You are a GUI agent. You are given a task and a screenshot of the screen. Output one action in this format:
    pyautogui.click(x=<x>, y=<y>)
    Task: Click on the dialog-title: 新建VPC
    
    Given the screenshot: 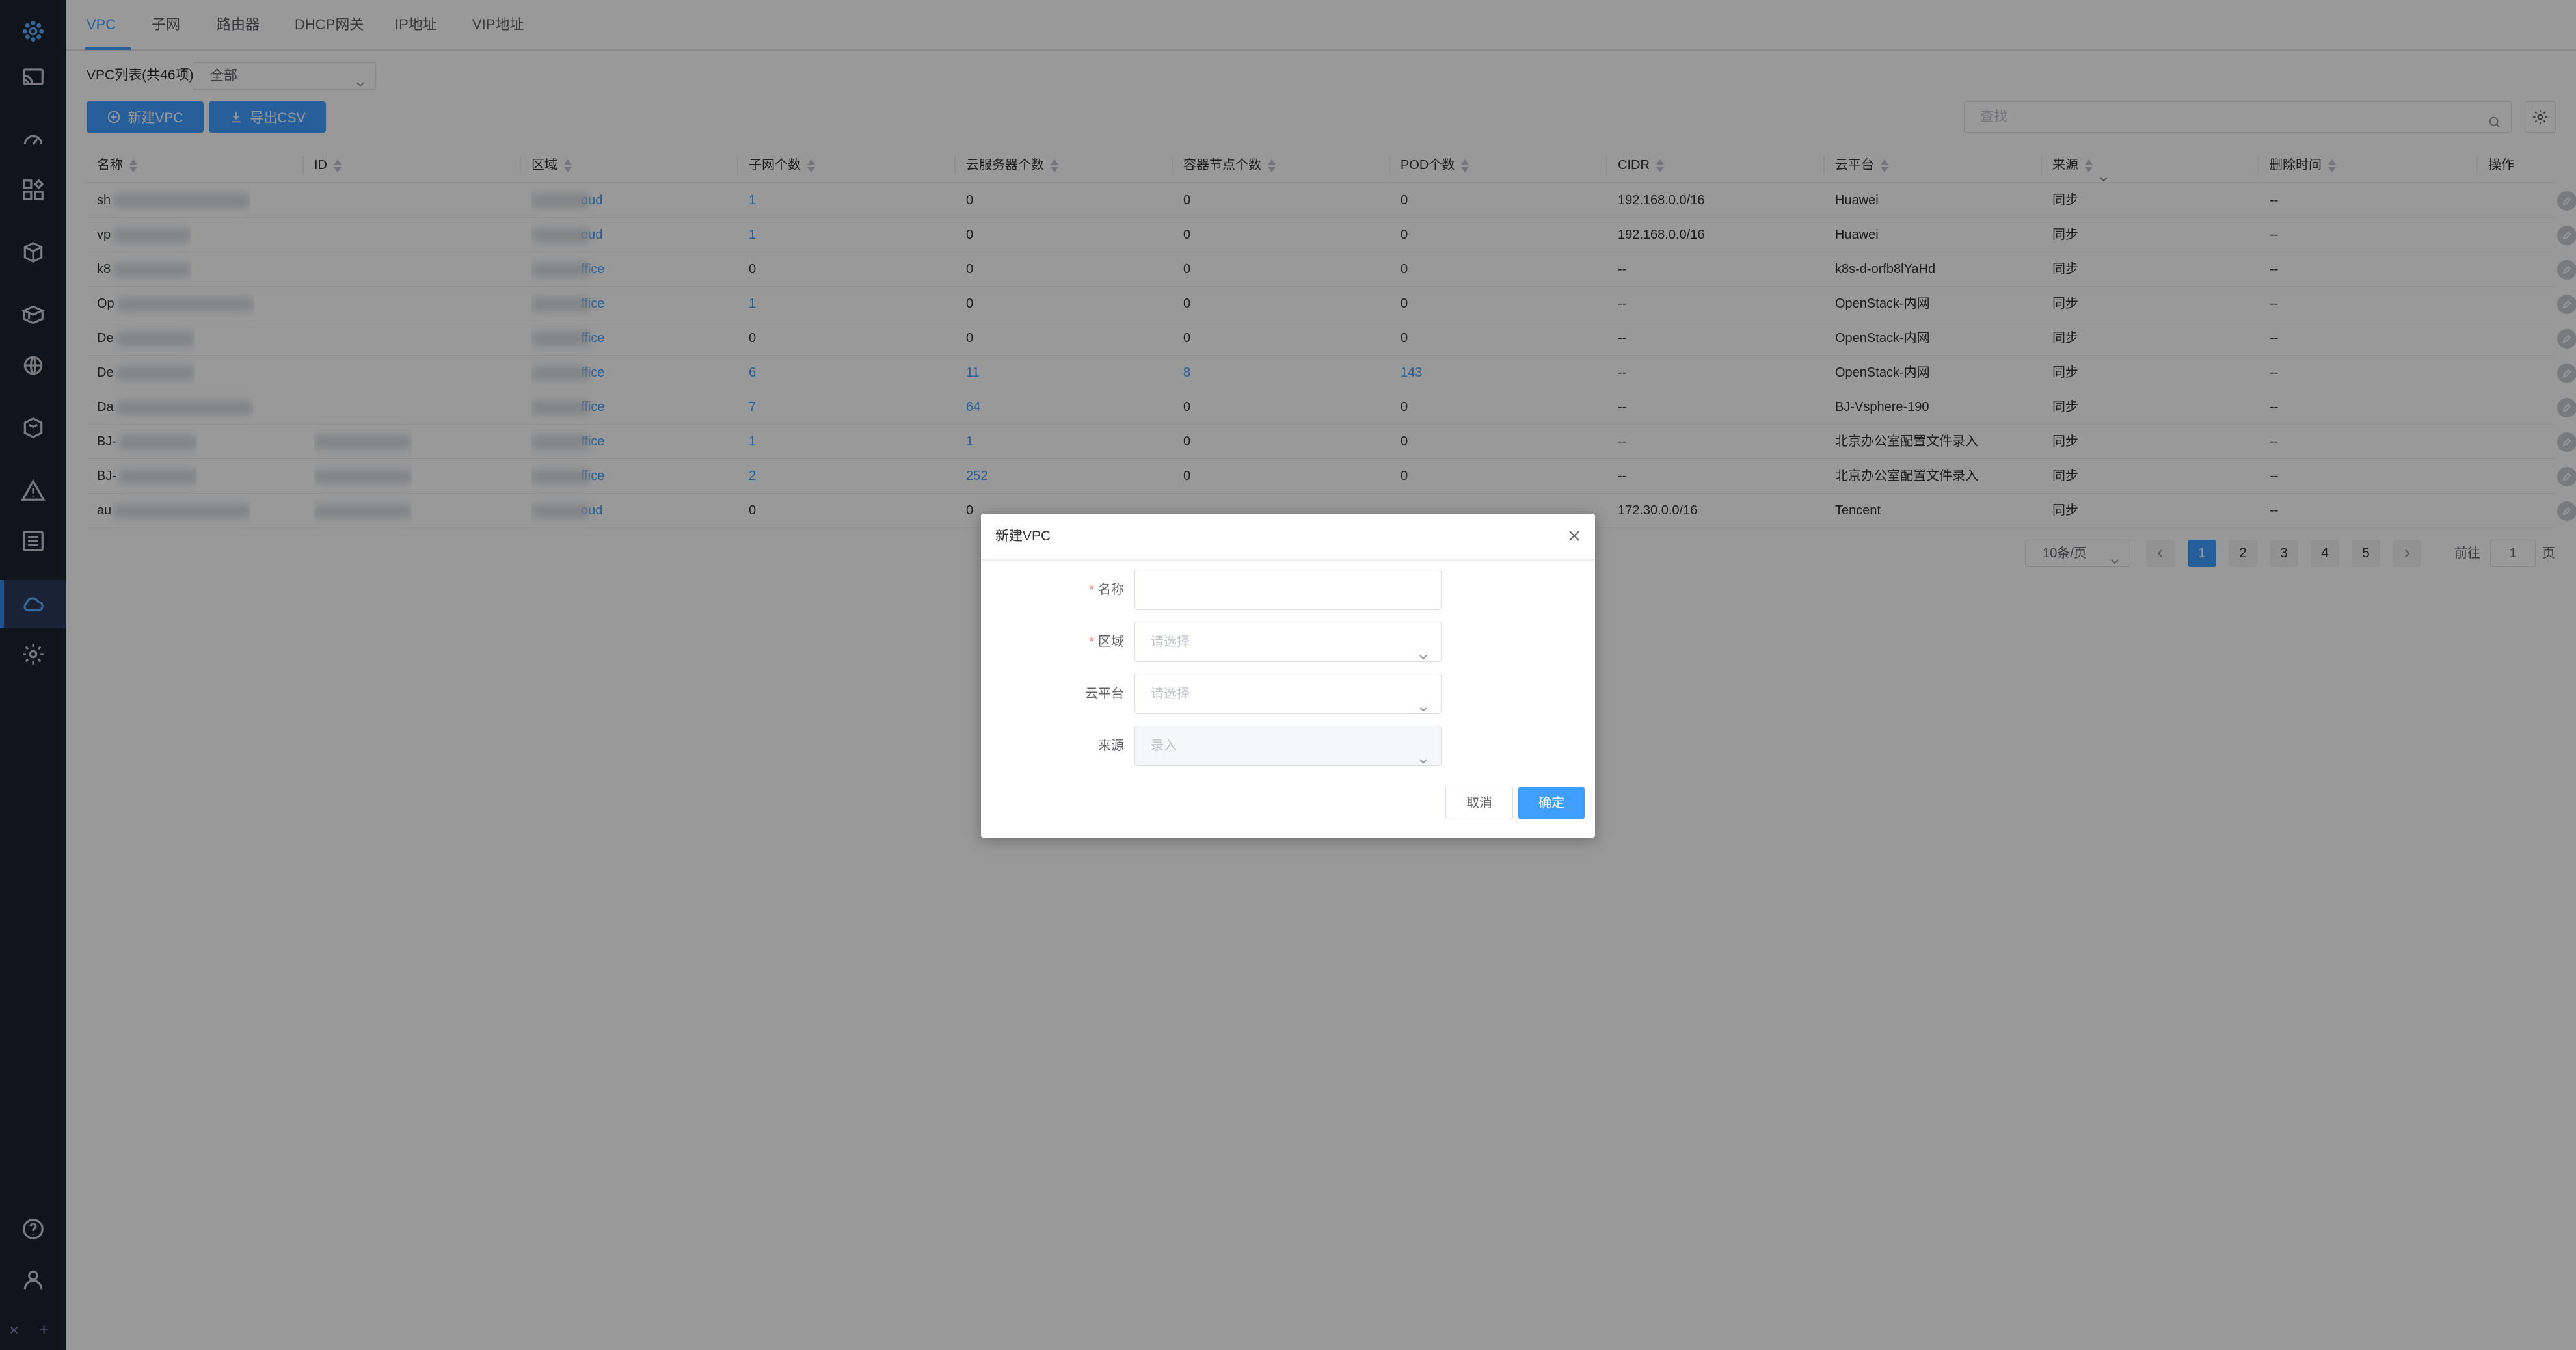 What is the action you would take?
    pyautogui.click(x=1023, y=536)
    